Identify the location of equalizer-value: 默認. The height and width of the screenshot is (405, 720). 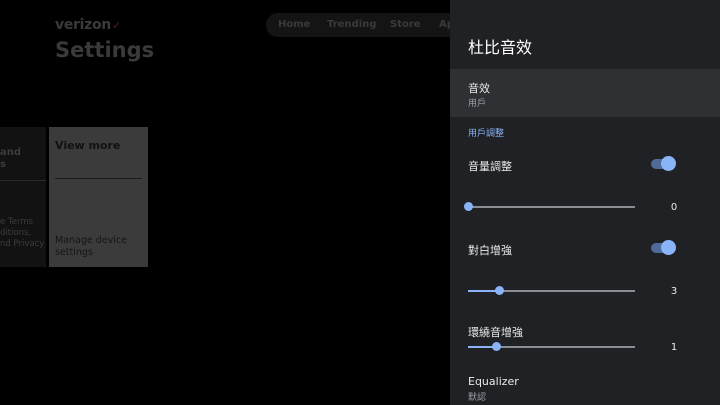
(477, 398).